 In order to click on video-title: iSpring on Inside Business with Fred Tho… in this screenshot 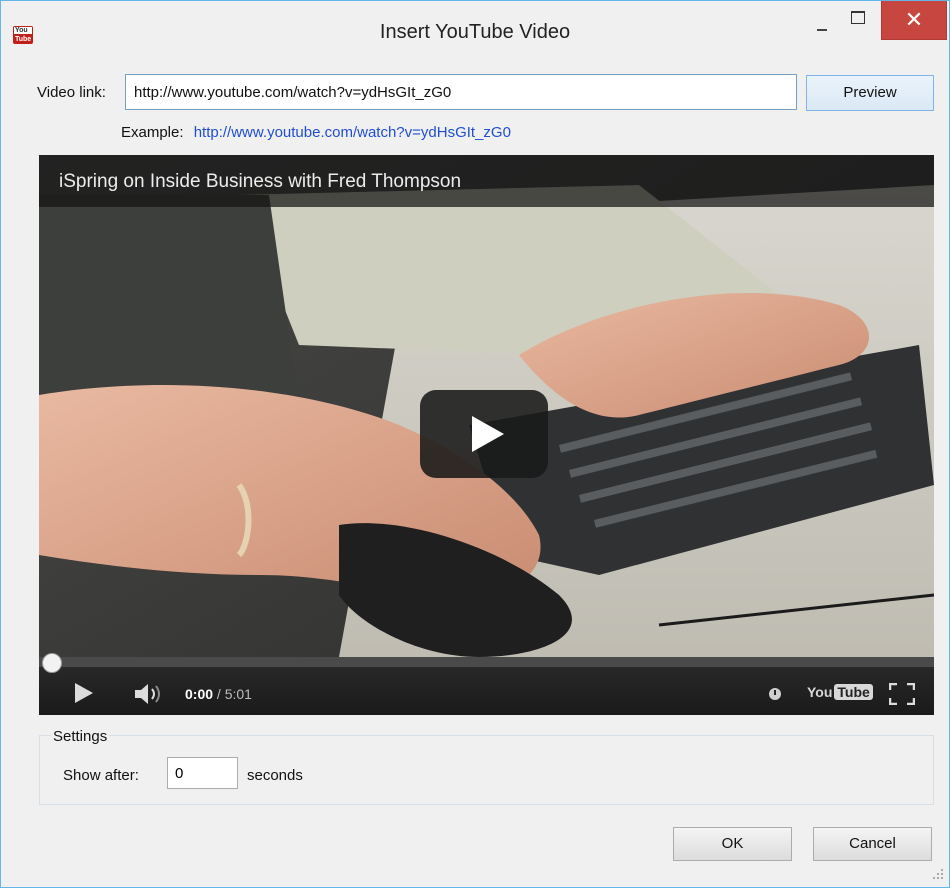, I will do `click(260, 182)`.